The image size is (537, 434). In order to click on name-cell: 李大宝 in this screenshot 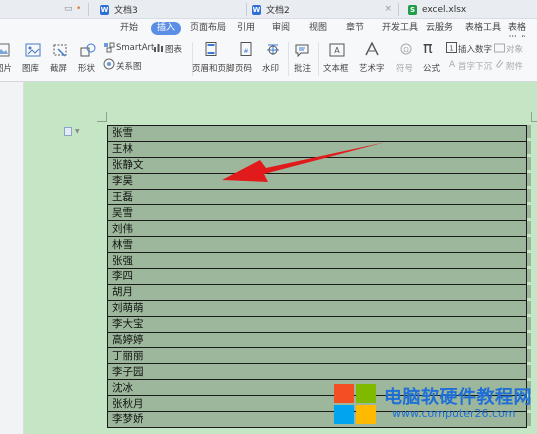, I will do `click(317, 324)`.